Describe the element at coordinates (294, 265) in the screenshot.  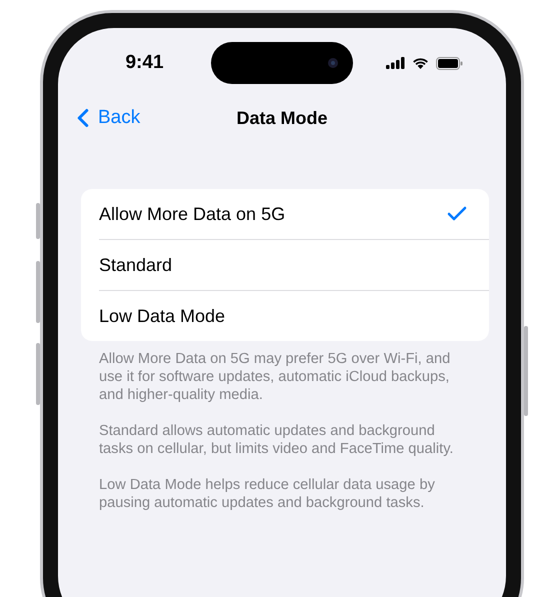
I see `option-row: Standard` at that location.